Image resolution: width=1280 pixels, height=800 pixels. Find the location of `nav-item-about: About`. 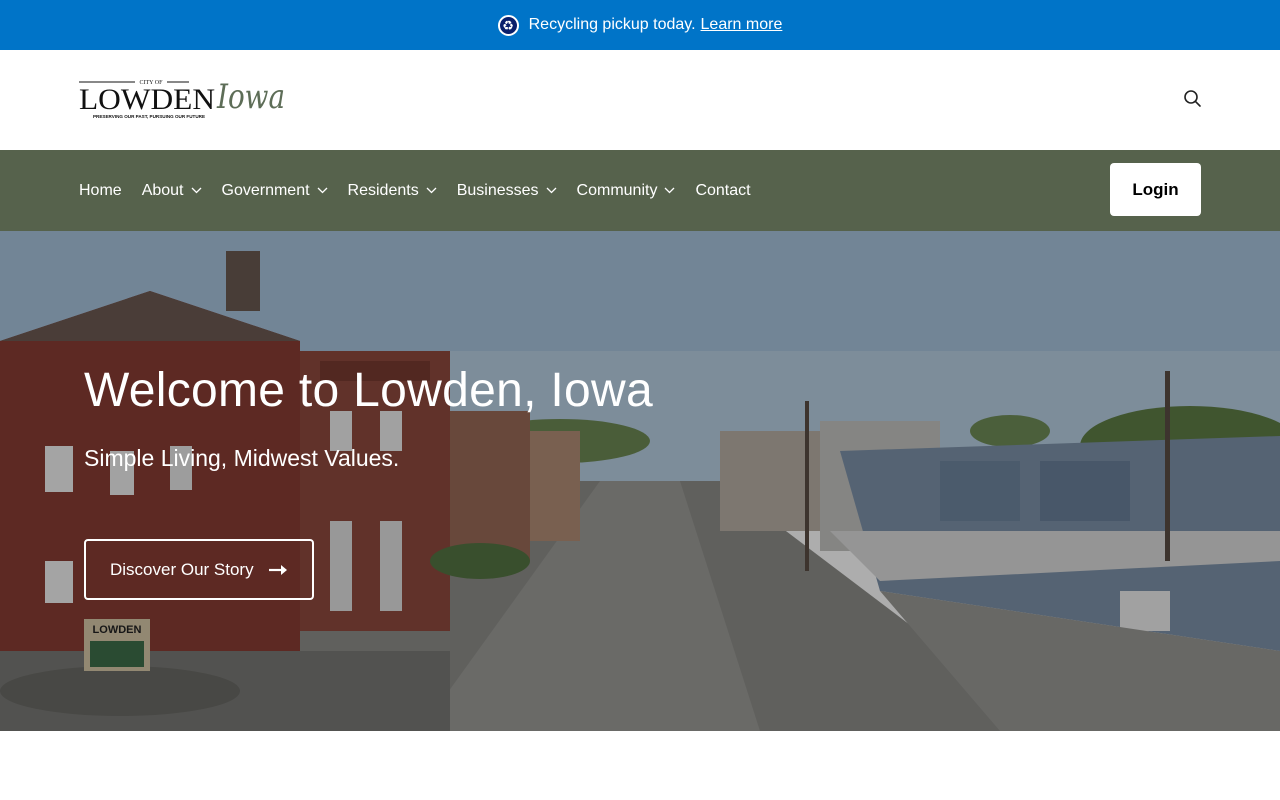

nav-item-about: About is located at coordinates (172, 191).